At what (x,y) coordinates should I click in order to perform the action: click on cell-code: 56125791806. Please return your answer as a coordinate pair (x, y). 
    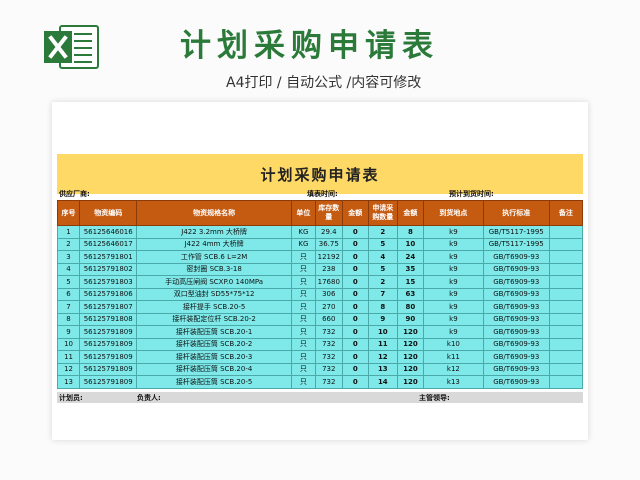
    Looking at the image, I should click on (108, 294).